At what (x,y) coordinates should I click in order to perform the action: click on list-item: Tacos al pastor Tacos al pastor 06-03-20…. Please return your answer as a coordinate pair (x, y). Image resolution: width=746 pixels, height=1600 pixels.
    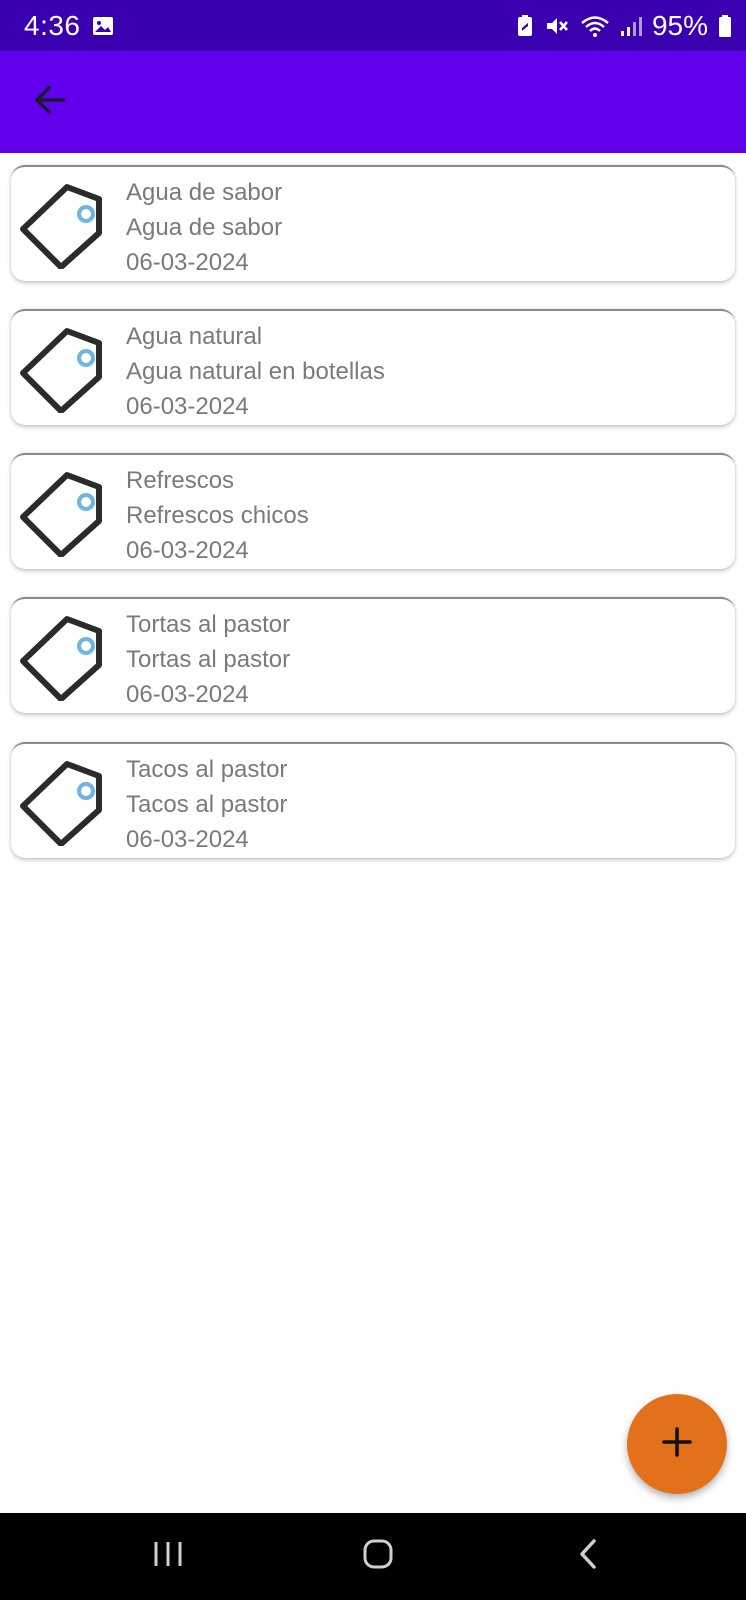
    Looking at the image, I should click on (373, 800).